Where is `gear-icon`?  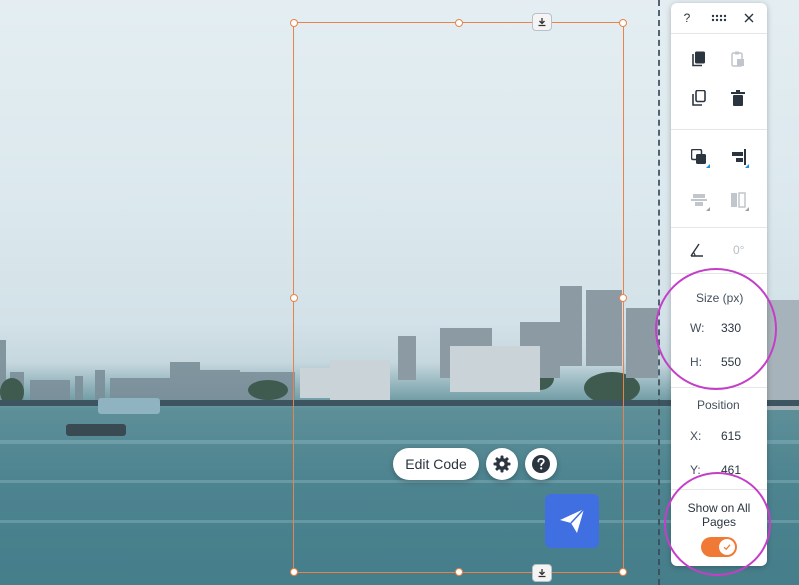 gear-icon is located at coordinates (502, 464).